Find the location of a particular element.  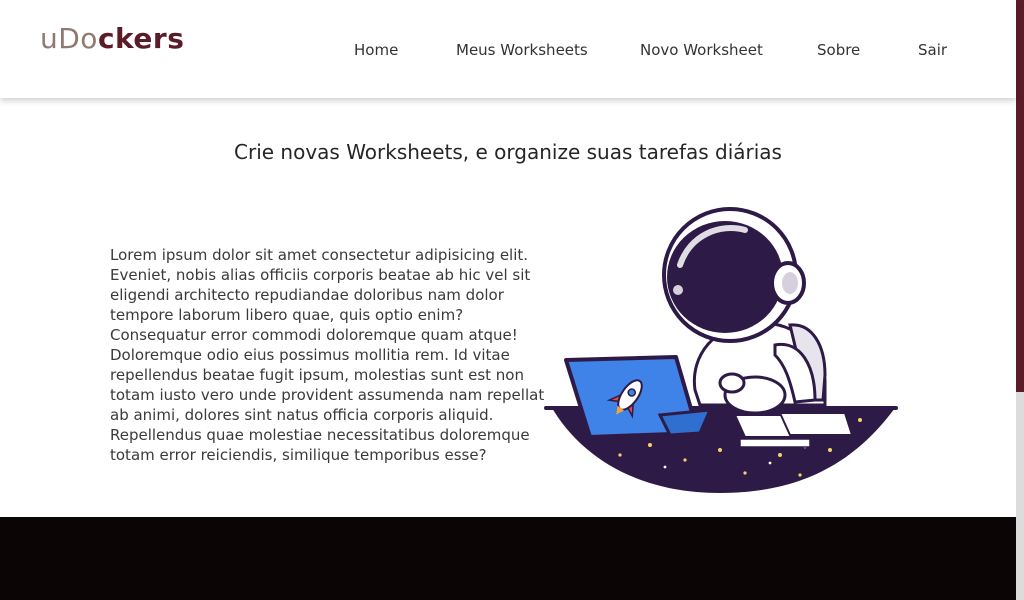

nav-about: Sobre is located at coordinates (838, 50).